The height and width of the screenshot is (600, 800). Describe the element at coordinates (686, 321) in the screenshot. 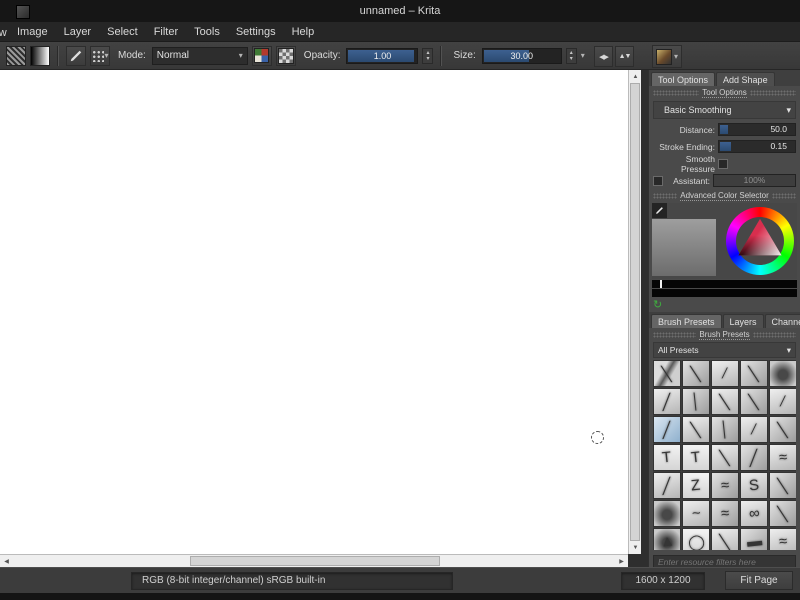

I see `tab-brush-presets: Brush Presets` at that location.